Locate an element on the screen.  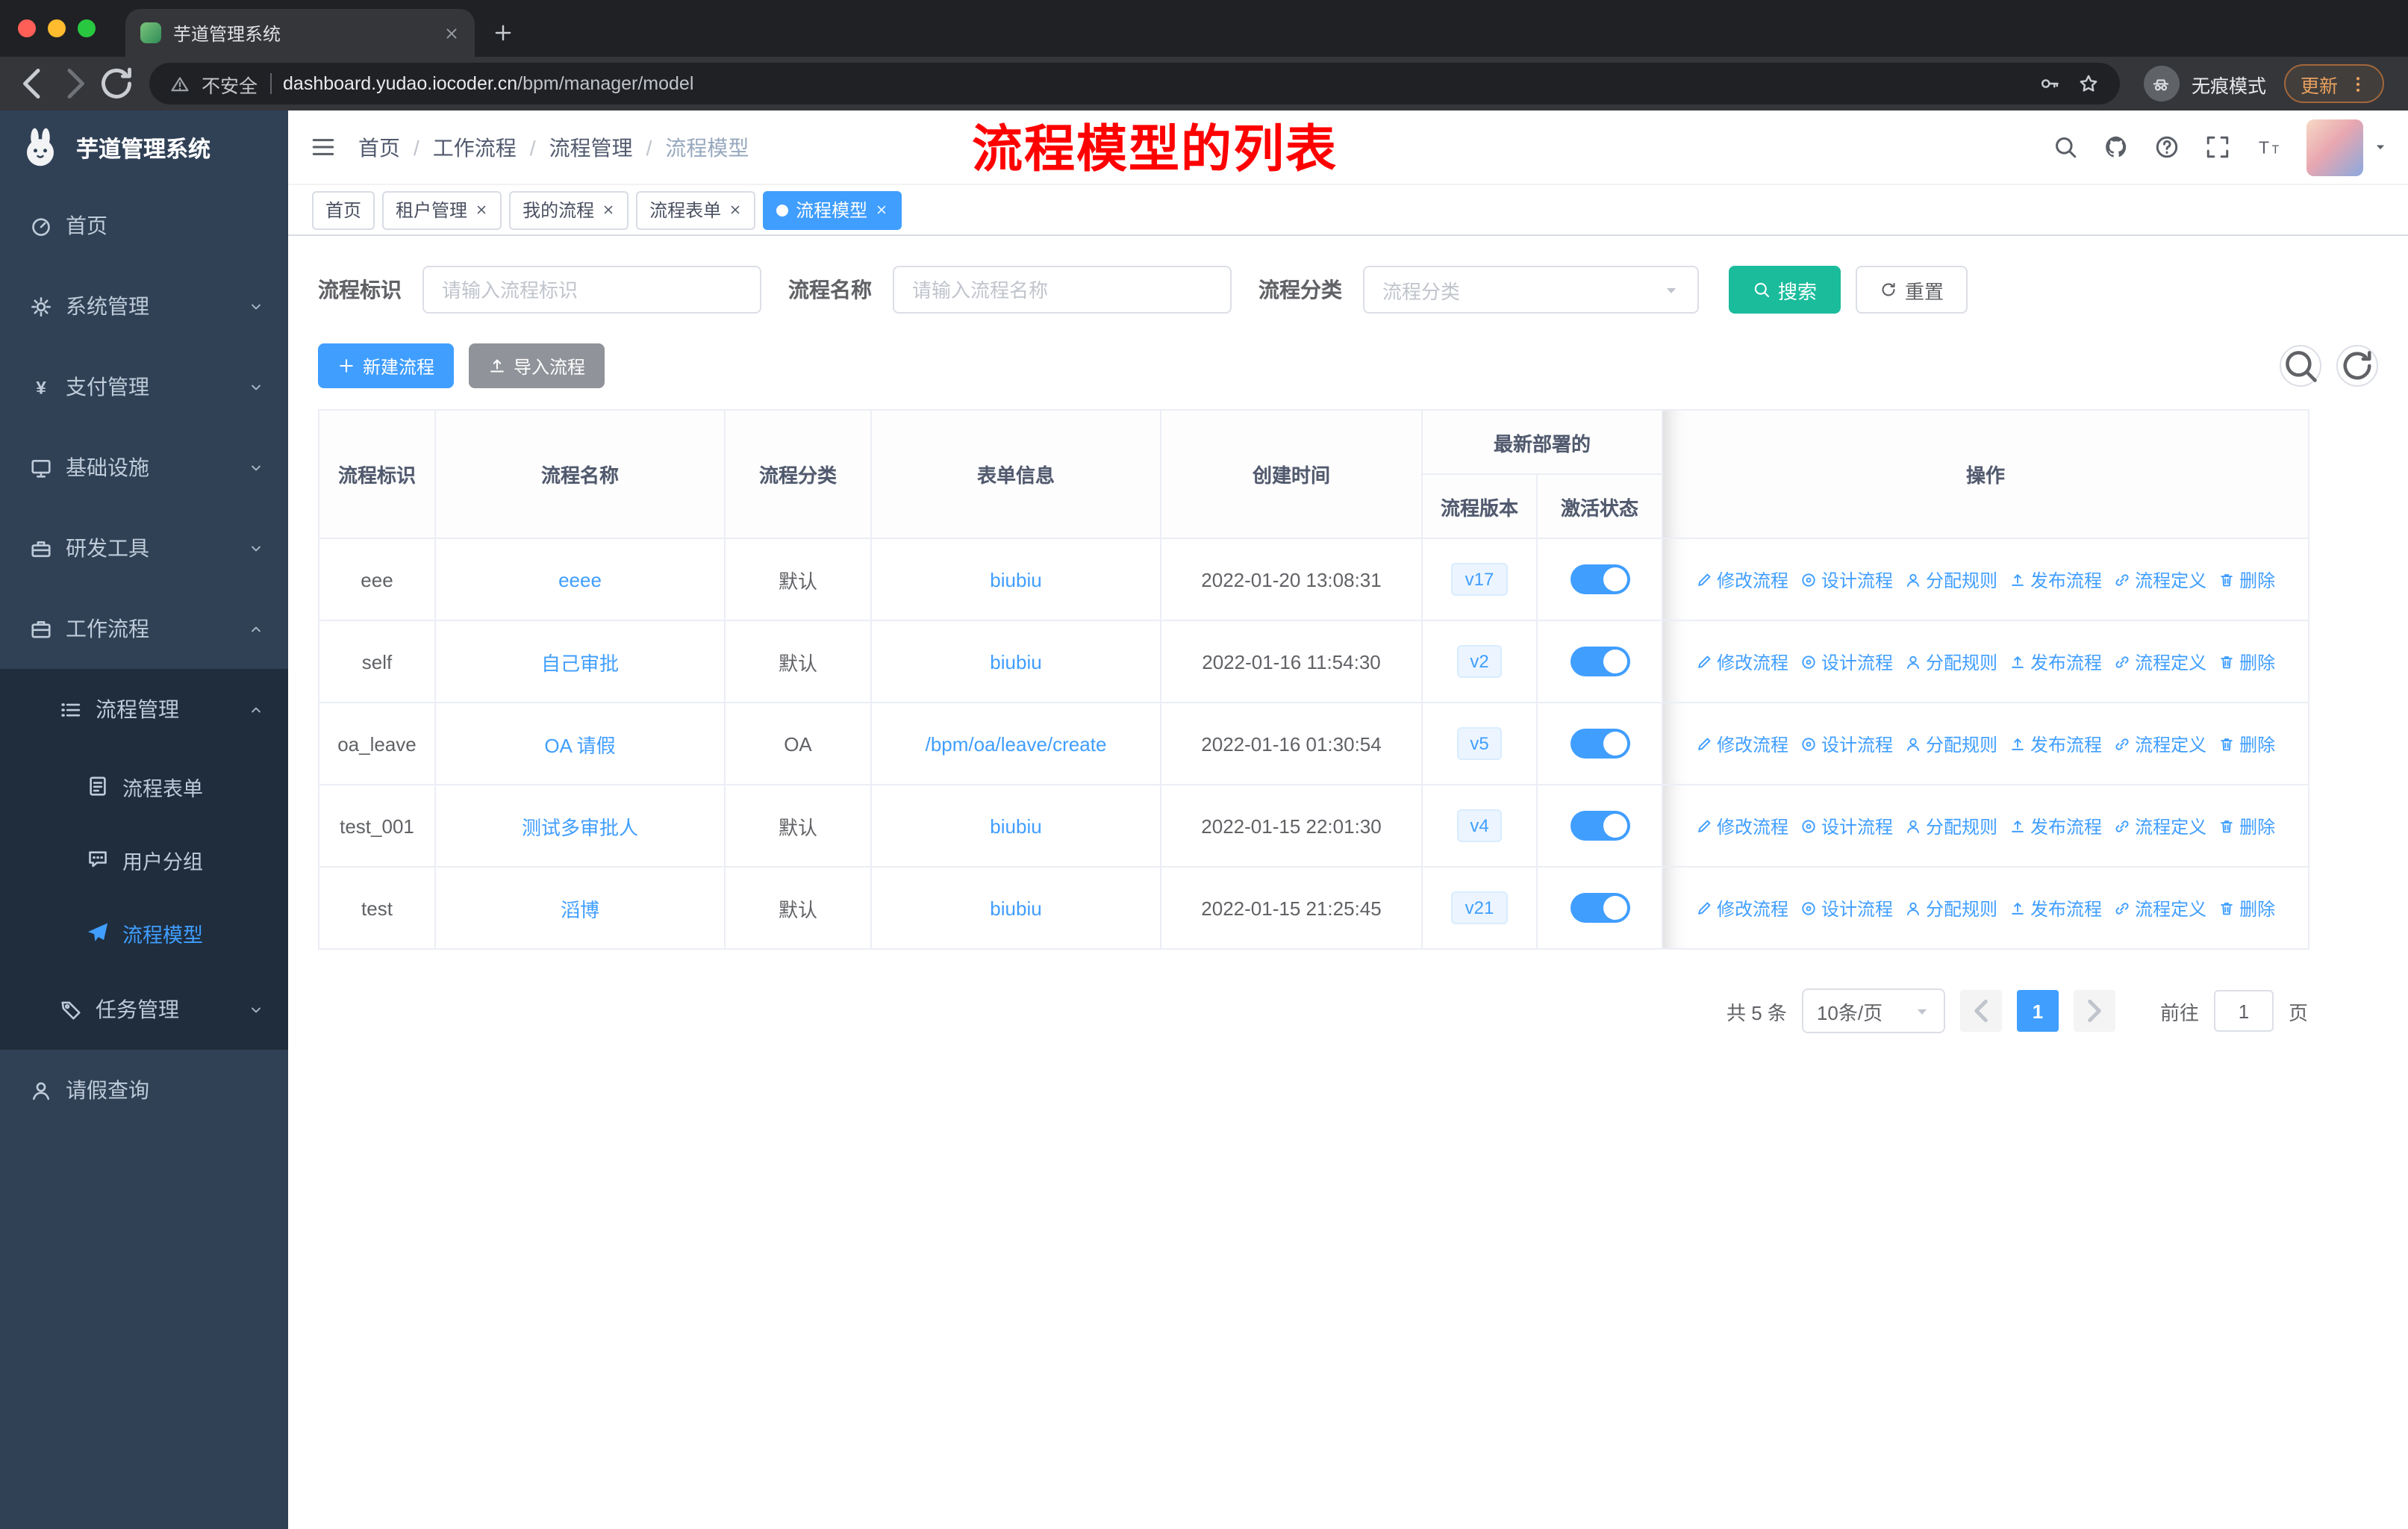
sidebar-item-leave-query: 请假查询 is located at coordinates (144, 1090).